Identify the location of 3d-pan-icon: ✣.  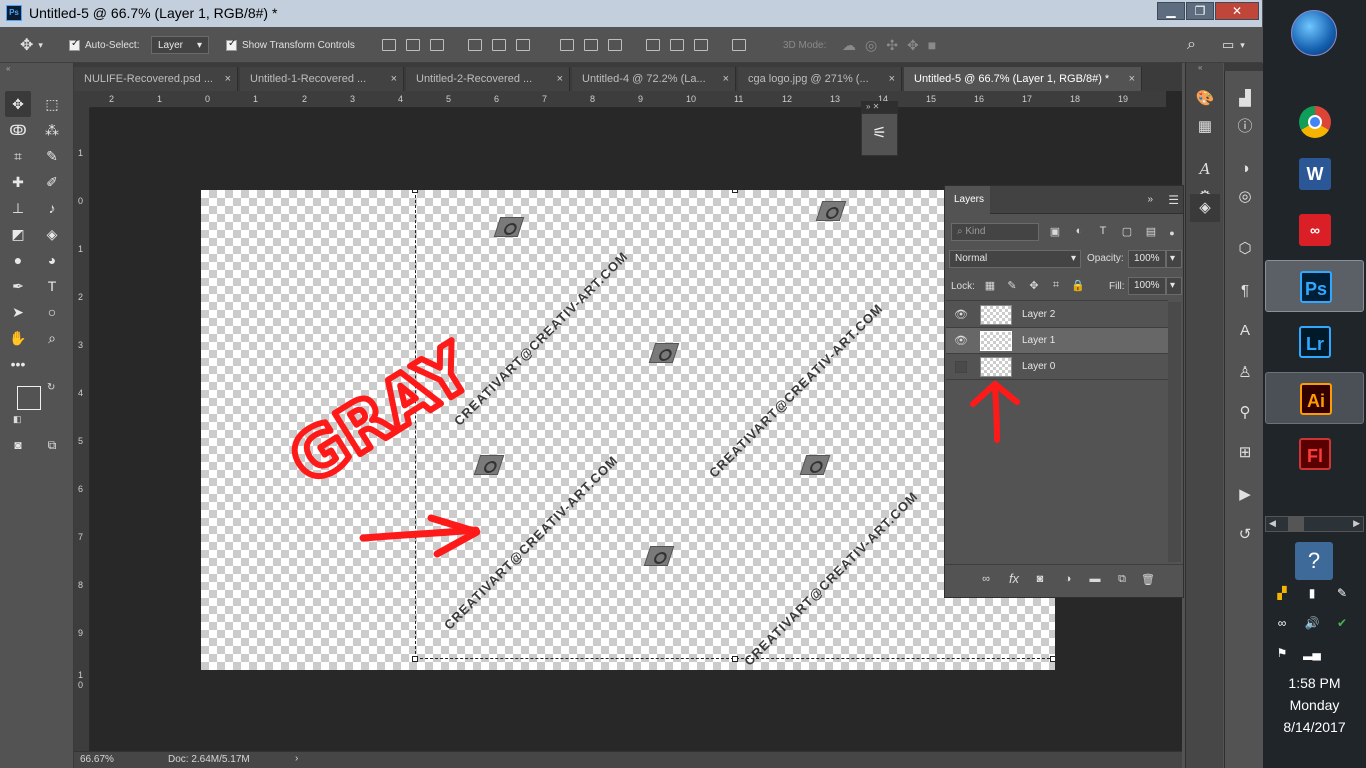
(892, 45).